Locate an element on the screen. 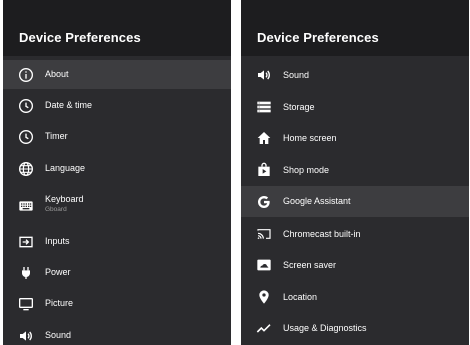 The width and height of the screenshot is (470, 345). menu-item-home-screen: Home screen is located at coordinates (355, 138).